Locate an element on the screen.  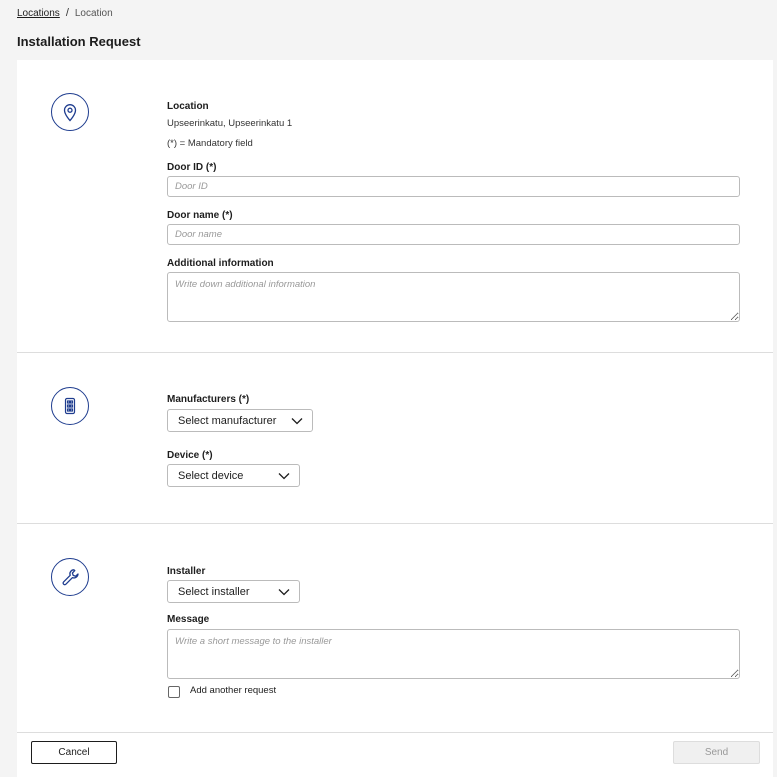
manufacturers-label: Manufacturers (*) is located at coordinates (208, 399).